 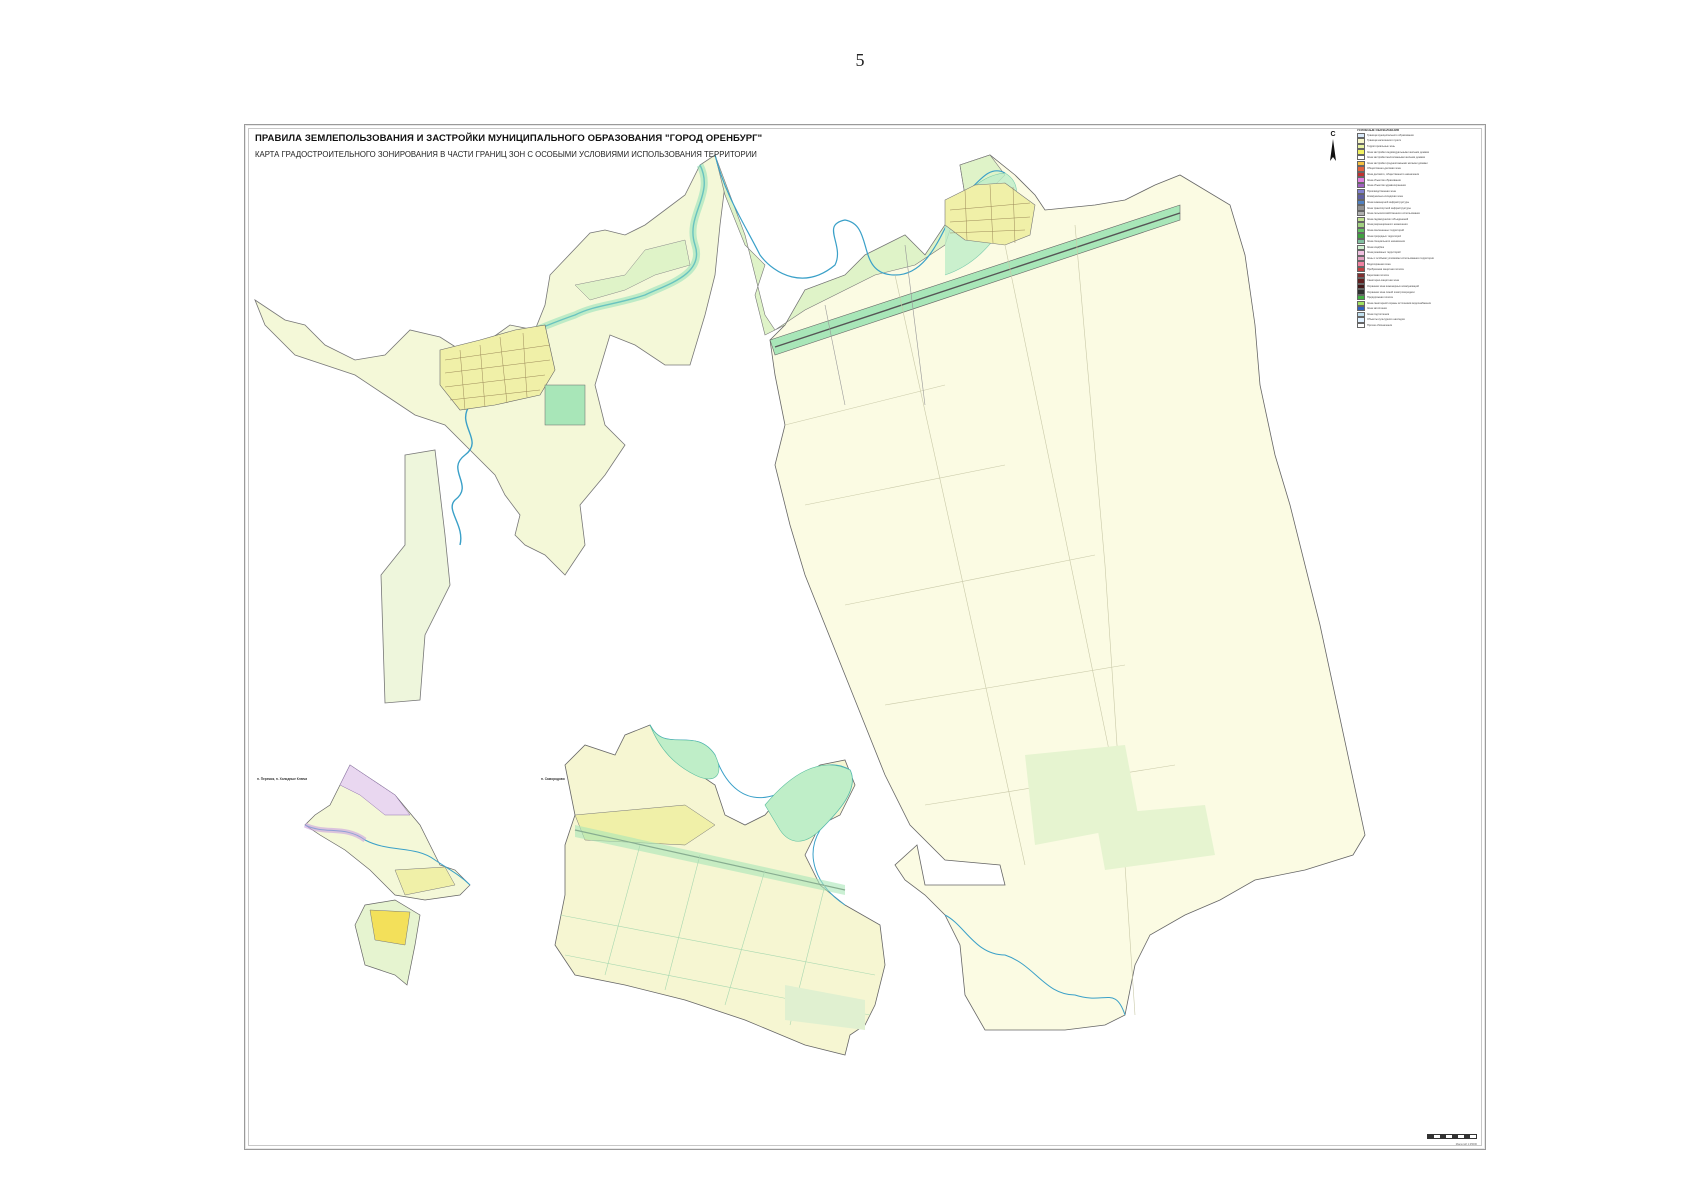 What do you see at coordinates (1416, 325) in the screenshot?
I see `legend-item: Прочие обозначения` at bounding box center [1416, 325].